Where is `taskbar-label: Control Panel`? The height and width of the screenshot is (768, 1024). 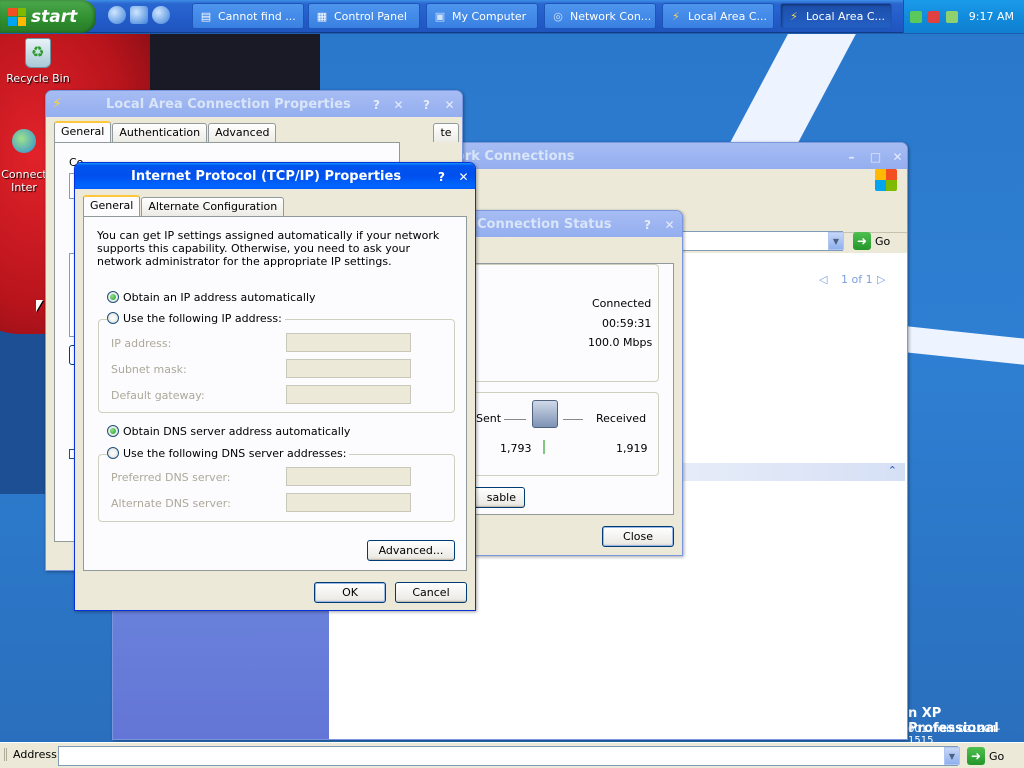 taskbar-label: Control Panel is located at coordinates (370, 16).